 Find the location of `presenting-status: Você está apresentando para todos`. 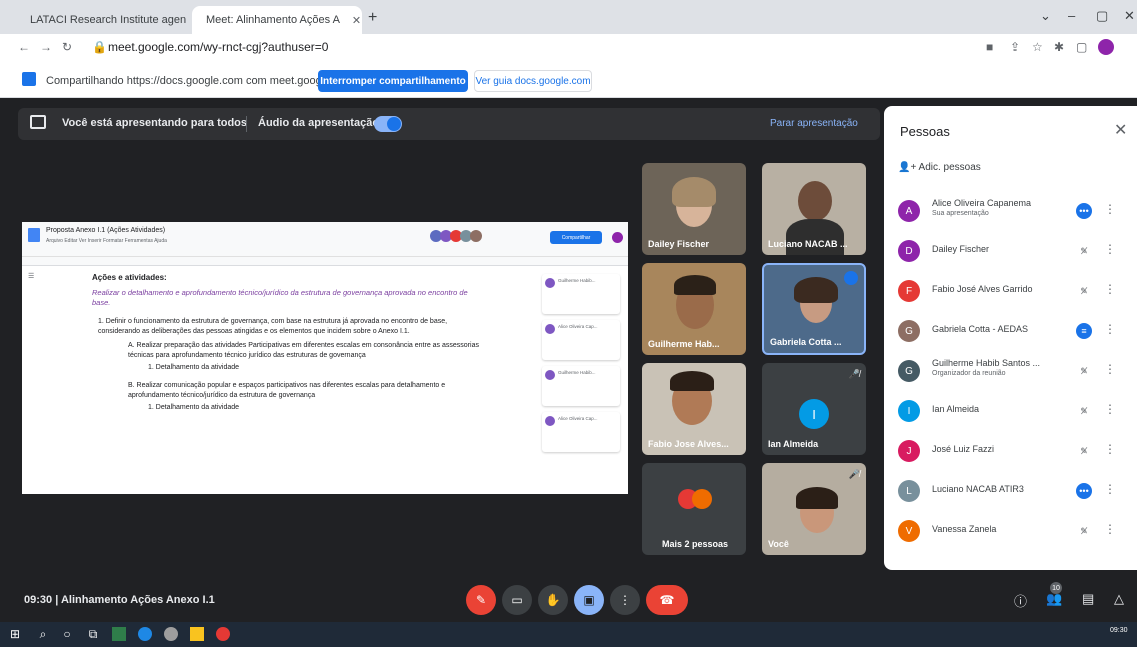

presenting-status: Você está apresentando para todos is located at coordinates (155, 123).